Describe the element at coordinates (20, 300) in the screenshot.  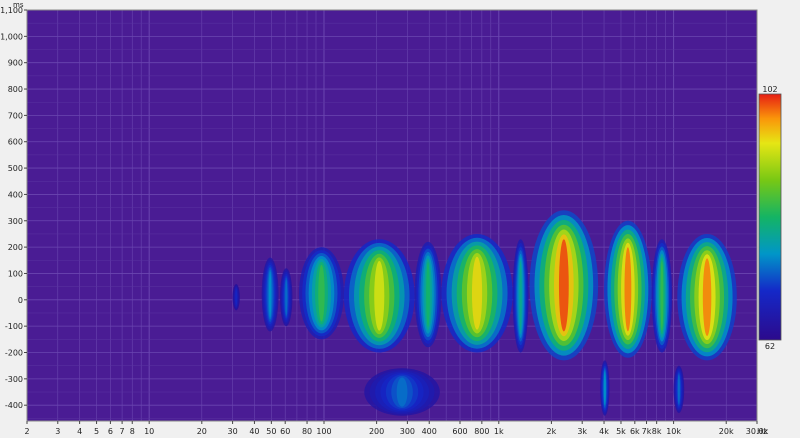
I see `y-tick-label: 0` at that location.